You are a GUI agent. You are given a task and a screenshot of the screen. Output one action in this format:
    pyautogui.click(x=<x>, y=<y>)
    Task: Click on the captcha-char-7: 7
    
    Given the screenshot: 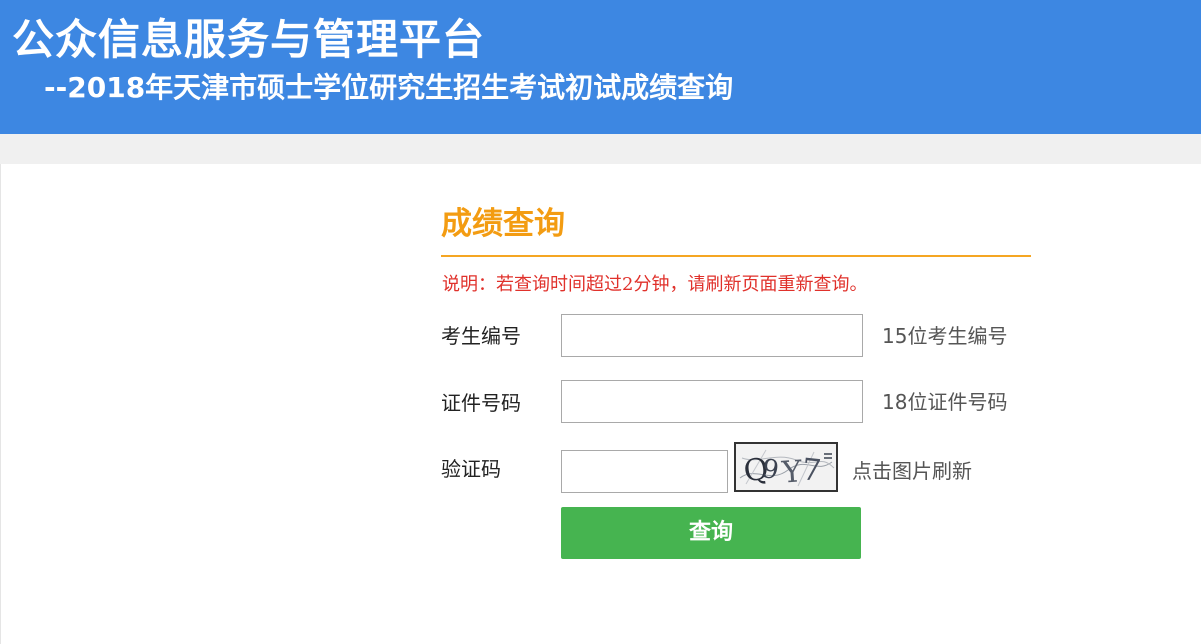 What is the action you would take?
    pyautogui.click(x=811, y=470)
    